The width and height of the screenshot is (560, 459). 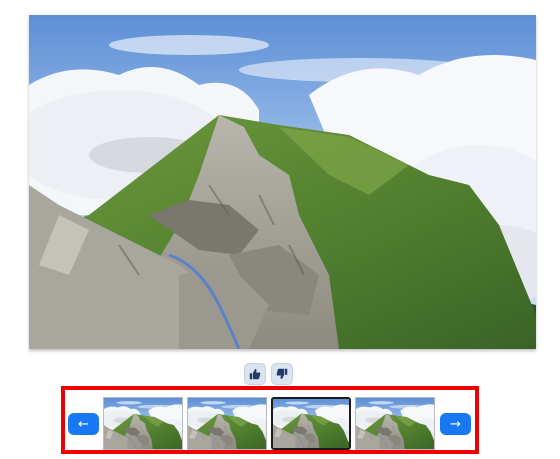 I want to click on arrow-left-icon: ←, so click(x=83, y=424).